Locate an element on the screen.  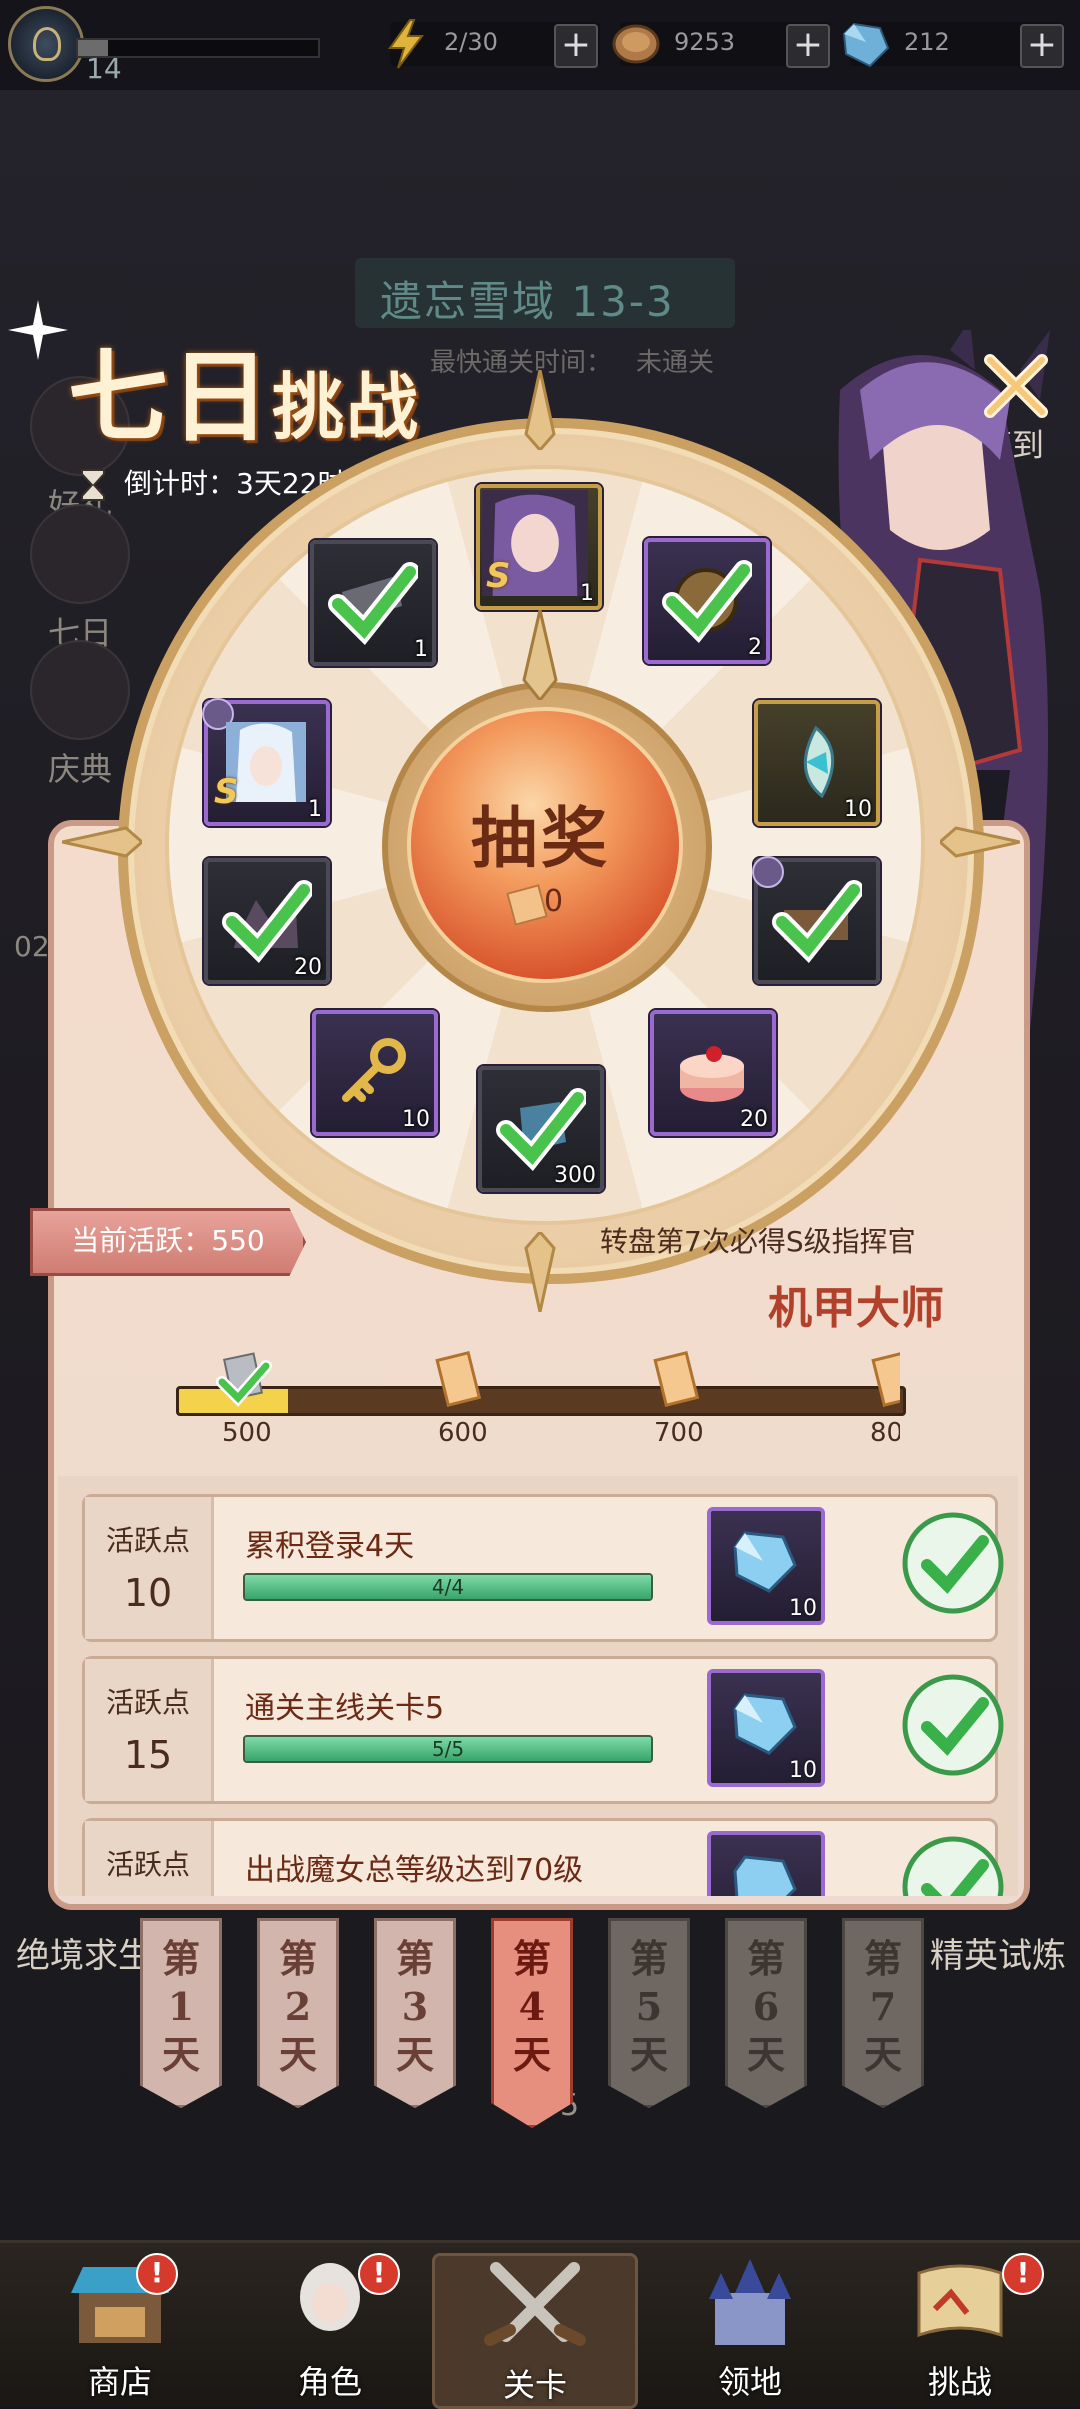
wheel-top-spike-icon is located at coordinates (540, 410).